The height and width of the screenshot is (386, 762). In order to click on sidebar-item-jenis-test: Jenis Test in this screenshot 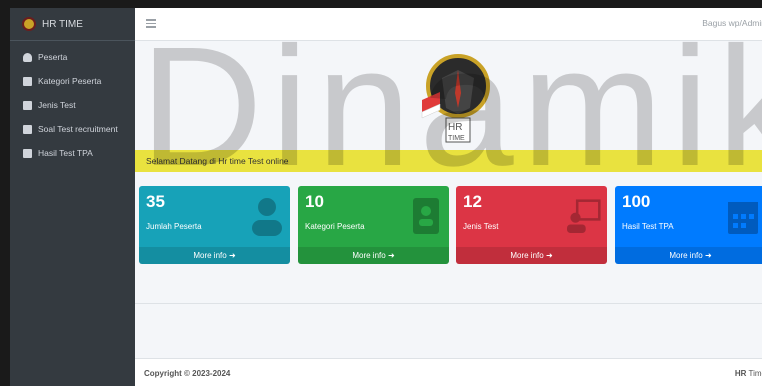, I will do `click(72, 105)`.